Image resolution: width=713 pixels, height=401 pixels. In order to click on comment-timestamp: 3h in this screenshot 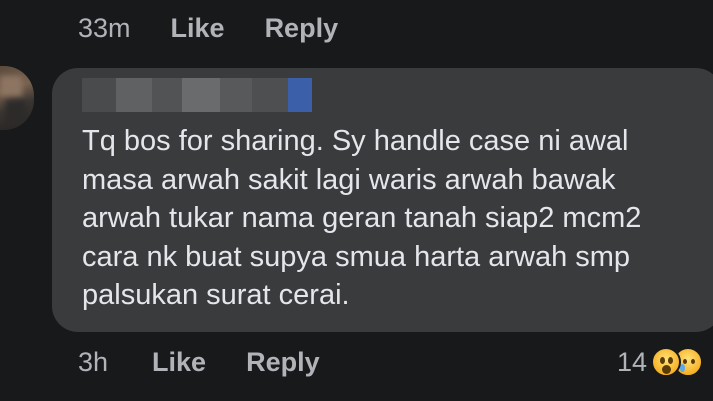, I will do `click(93, 362)`.